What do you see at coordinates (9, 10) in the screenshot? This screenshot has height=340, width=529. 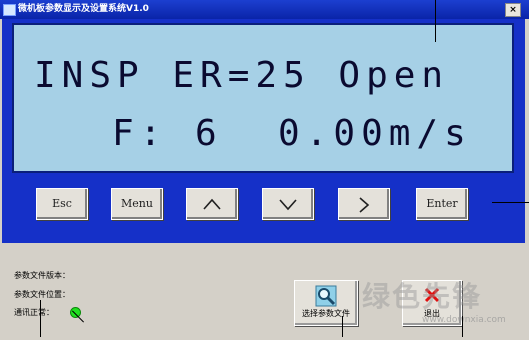 I see `app-icon` at bounding box center [9, 10].